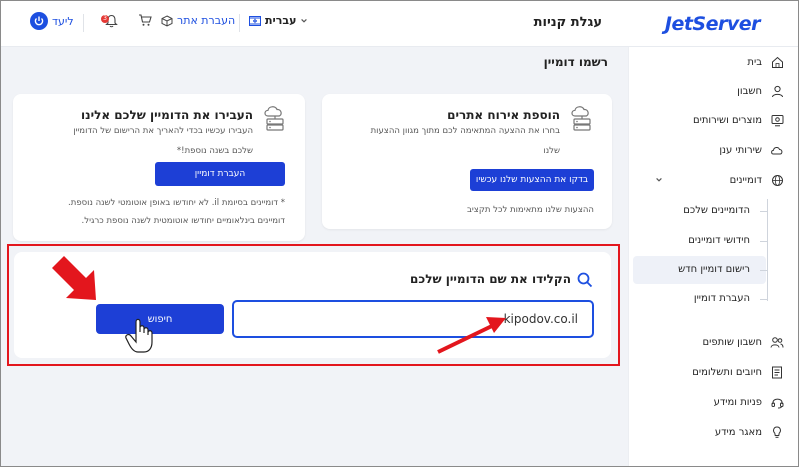 The image size is (799, 467). What do you see at coordinates (63, 21) in the screenshot?
I see `login-label: ליעד` at bounding box center [63, 21].